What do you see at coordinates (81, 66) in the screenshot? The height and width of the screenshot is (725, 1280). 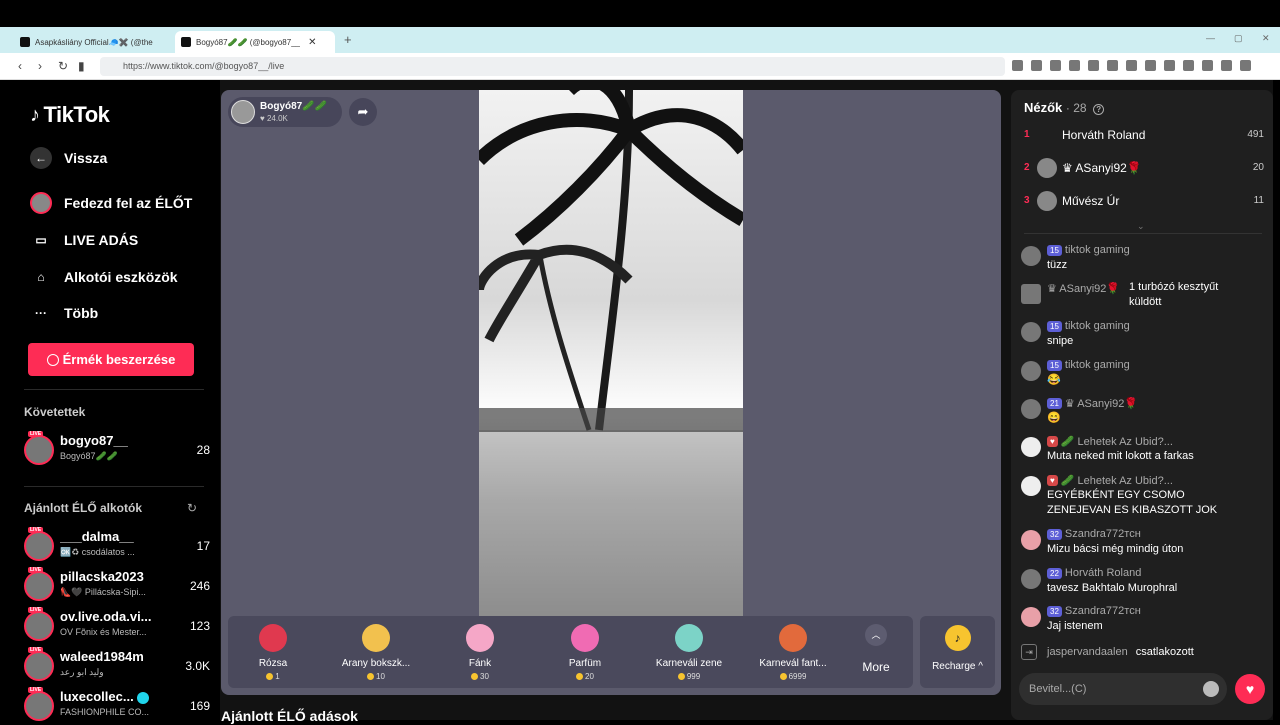 I see `bookmark-icon: ▮` at bounding box center [81, 66].